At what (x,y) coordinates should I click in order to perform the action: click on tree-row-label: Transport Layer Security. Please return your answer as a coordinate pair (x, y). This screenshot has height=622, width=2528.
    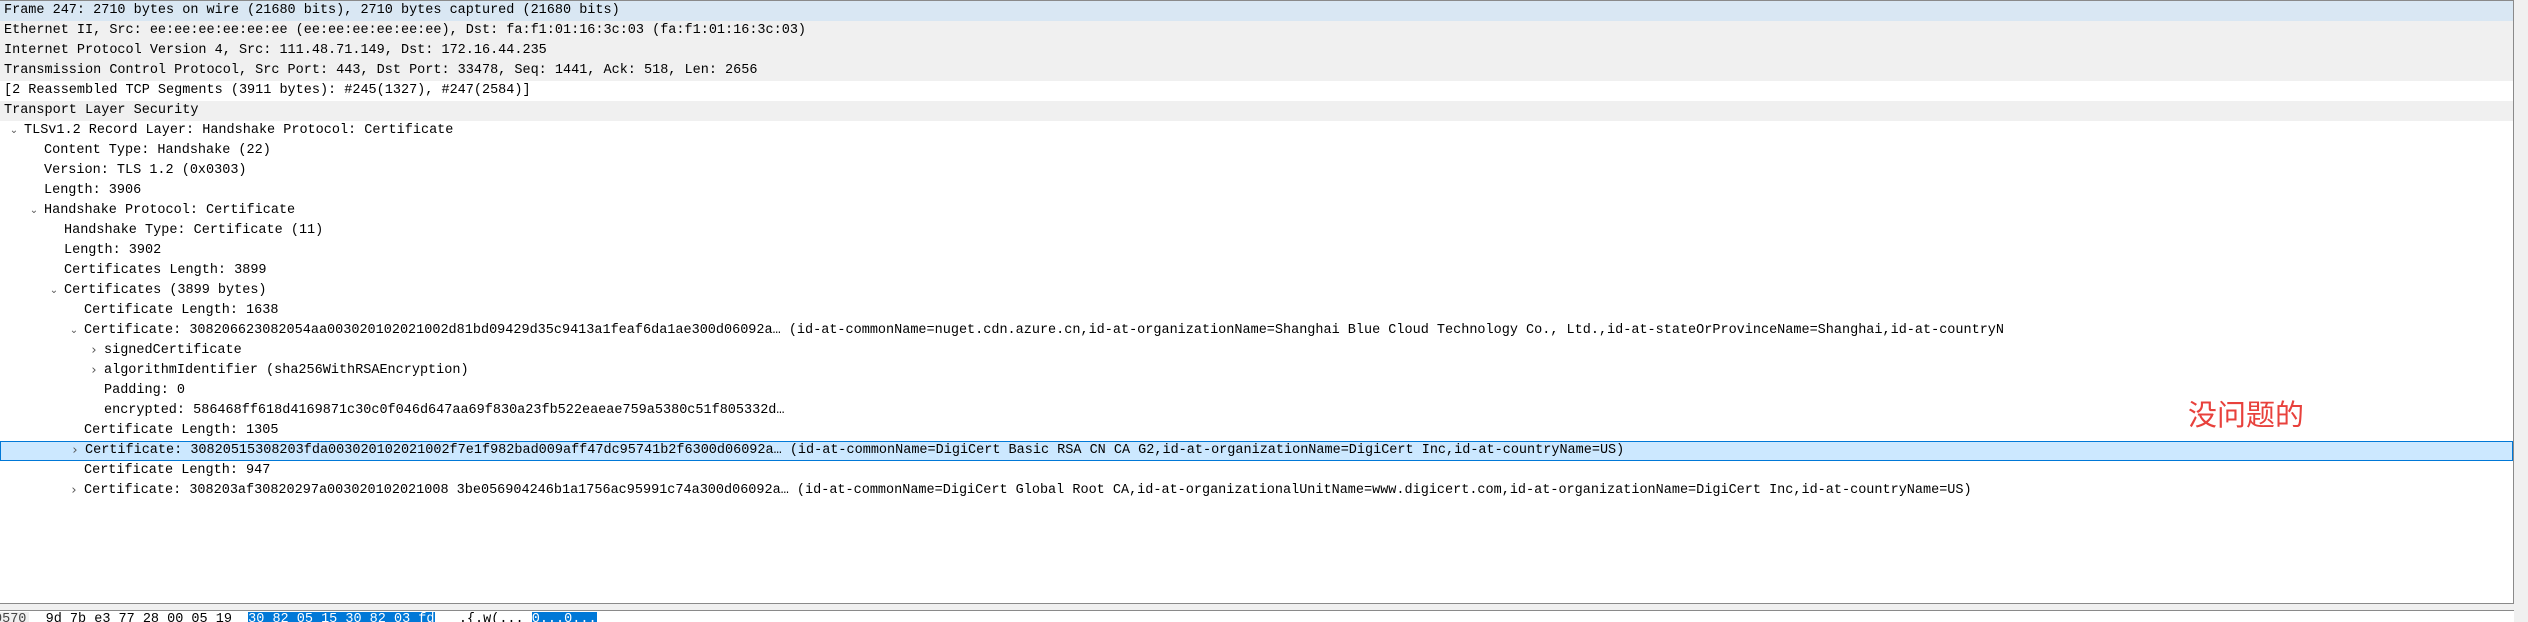
    Looking at the image, I should click on (101, 110).